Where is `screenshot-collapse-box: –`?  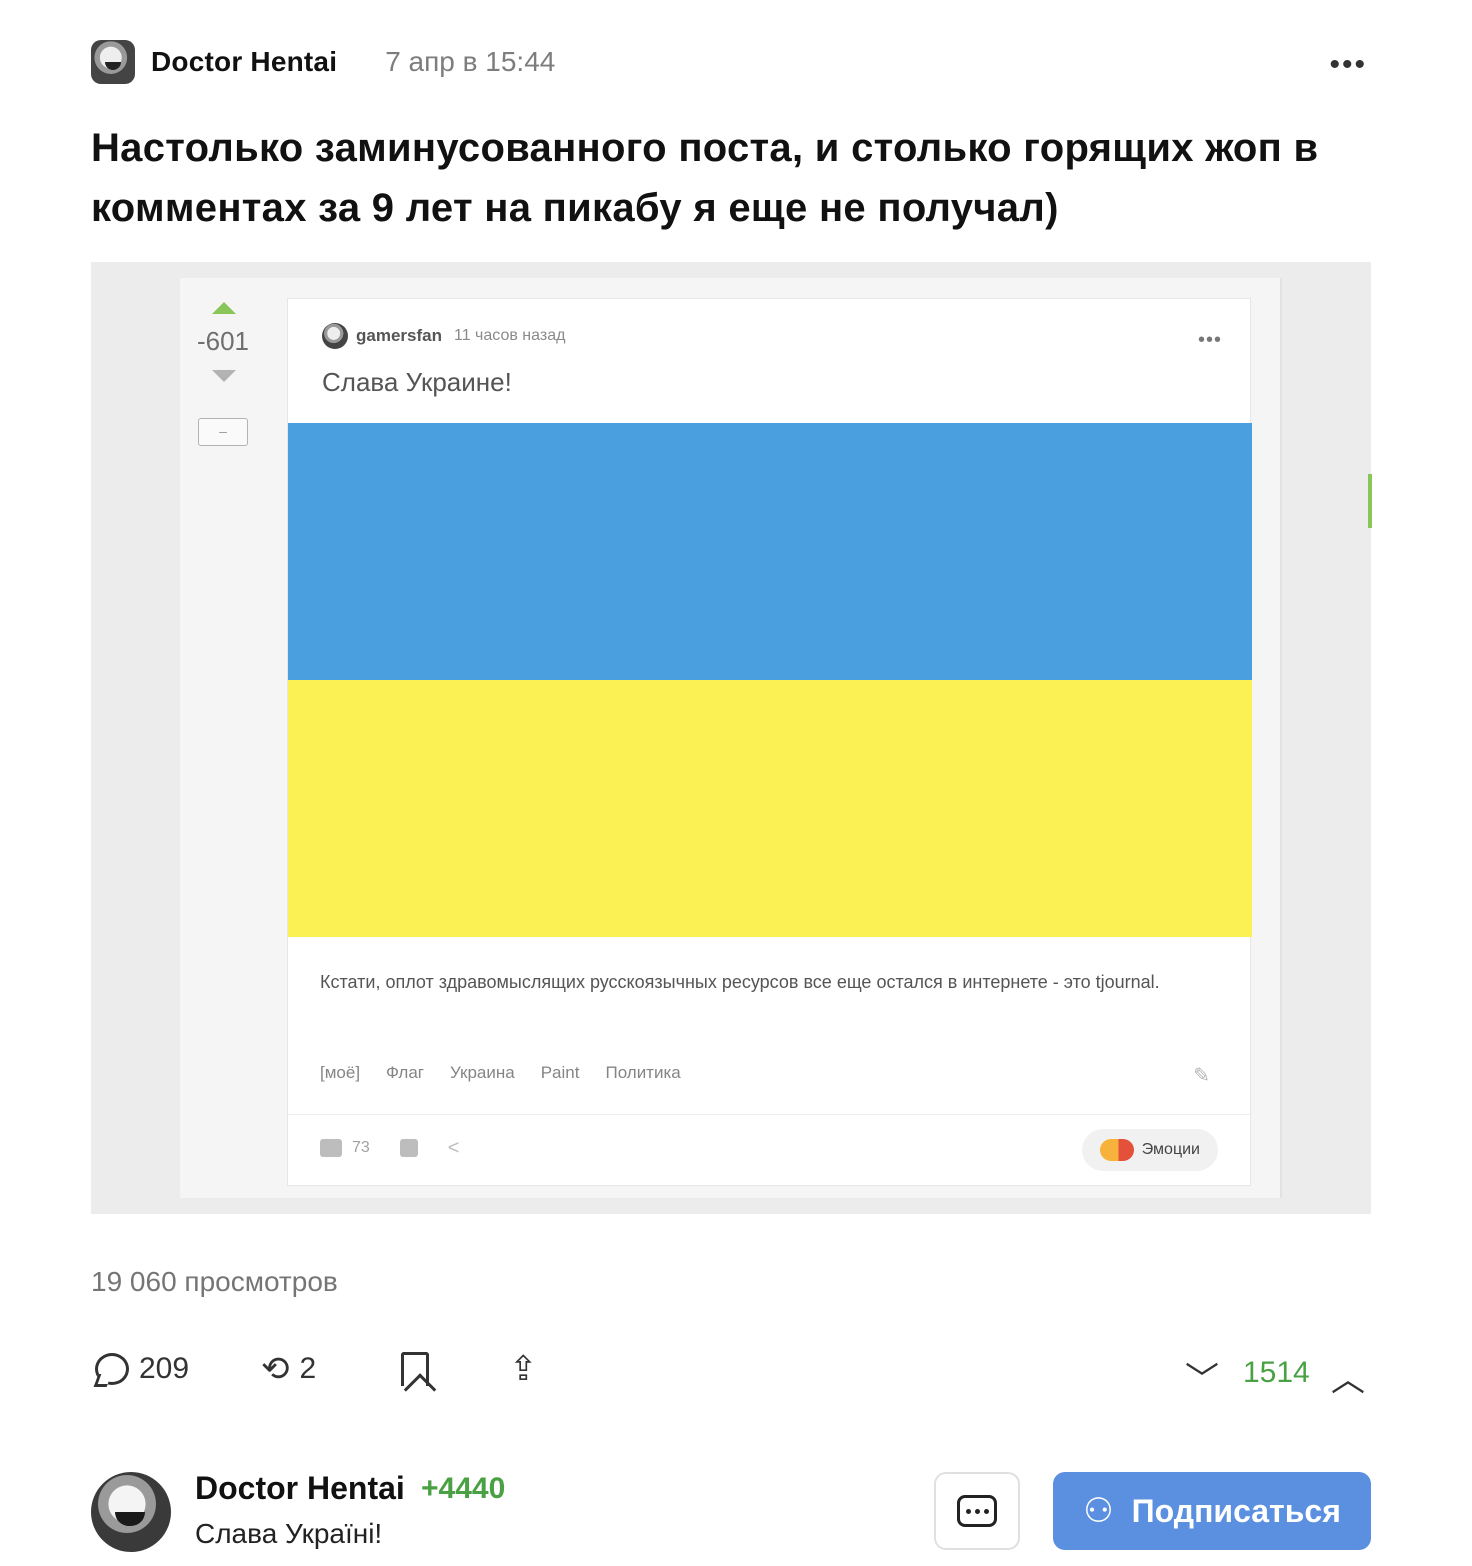
screenshot-collapse-box: – is located at coordinates (223, 432).